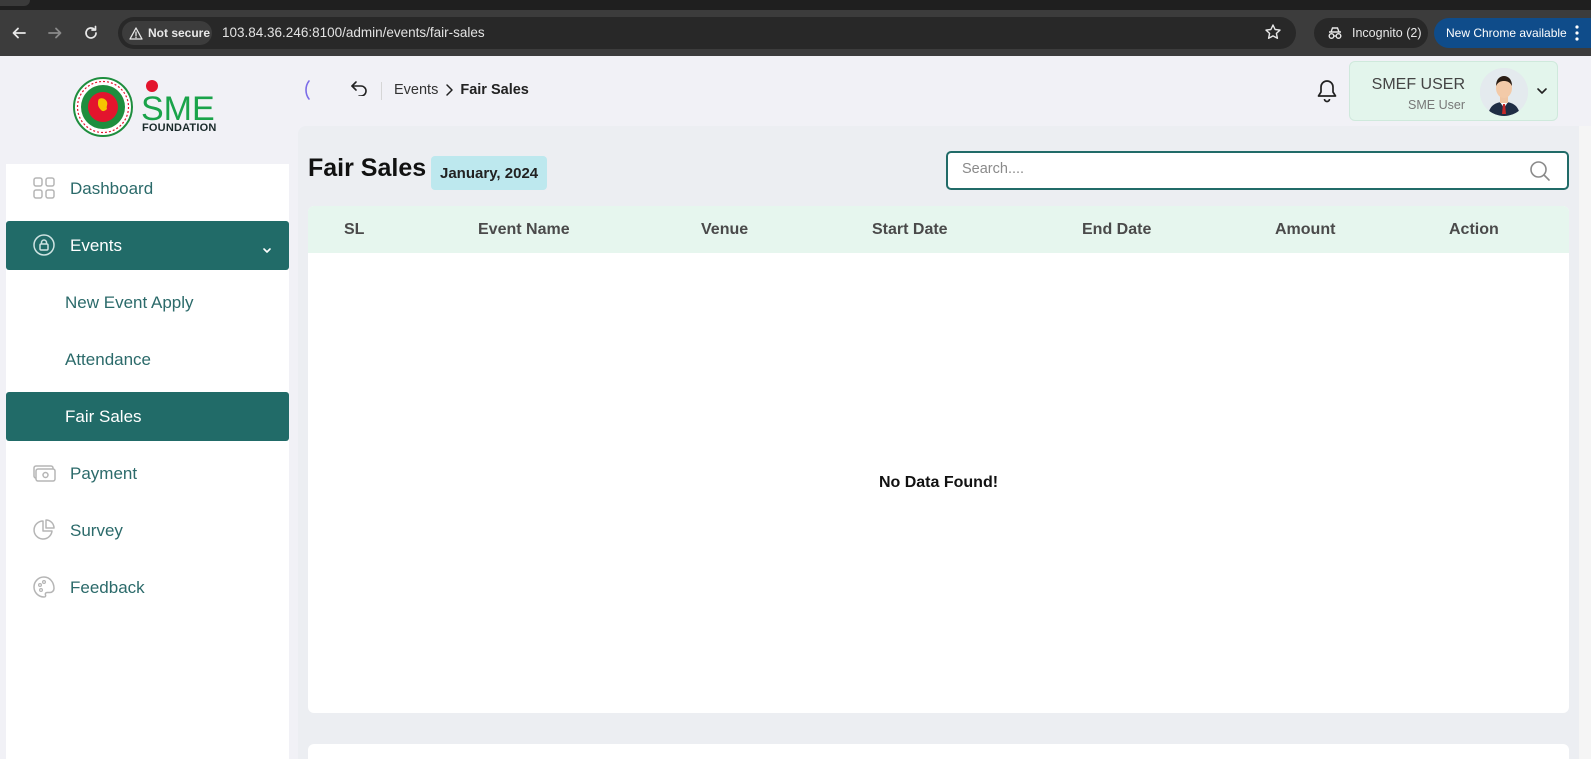 This screenshot has width=1591, height=759. Describe the element at coordinates (1585, 442) in the screenshot. I see `vertical-scrollbar` at that location.